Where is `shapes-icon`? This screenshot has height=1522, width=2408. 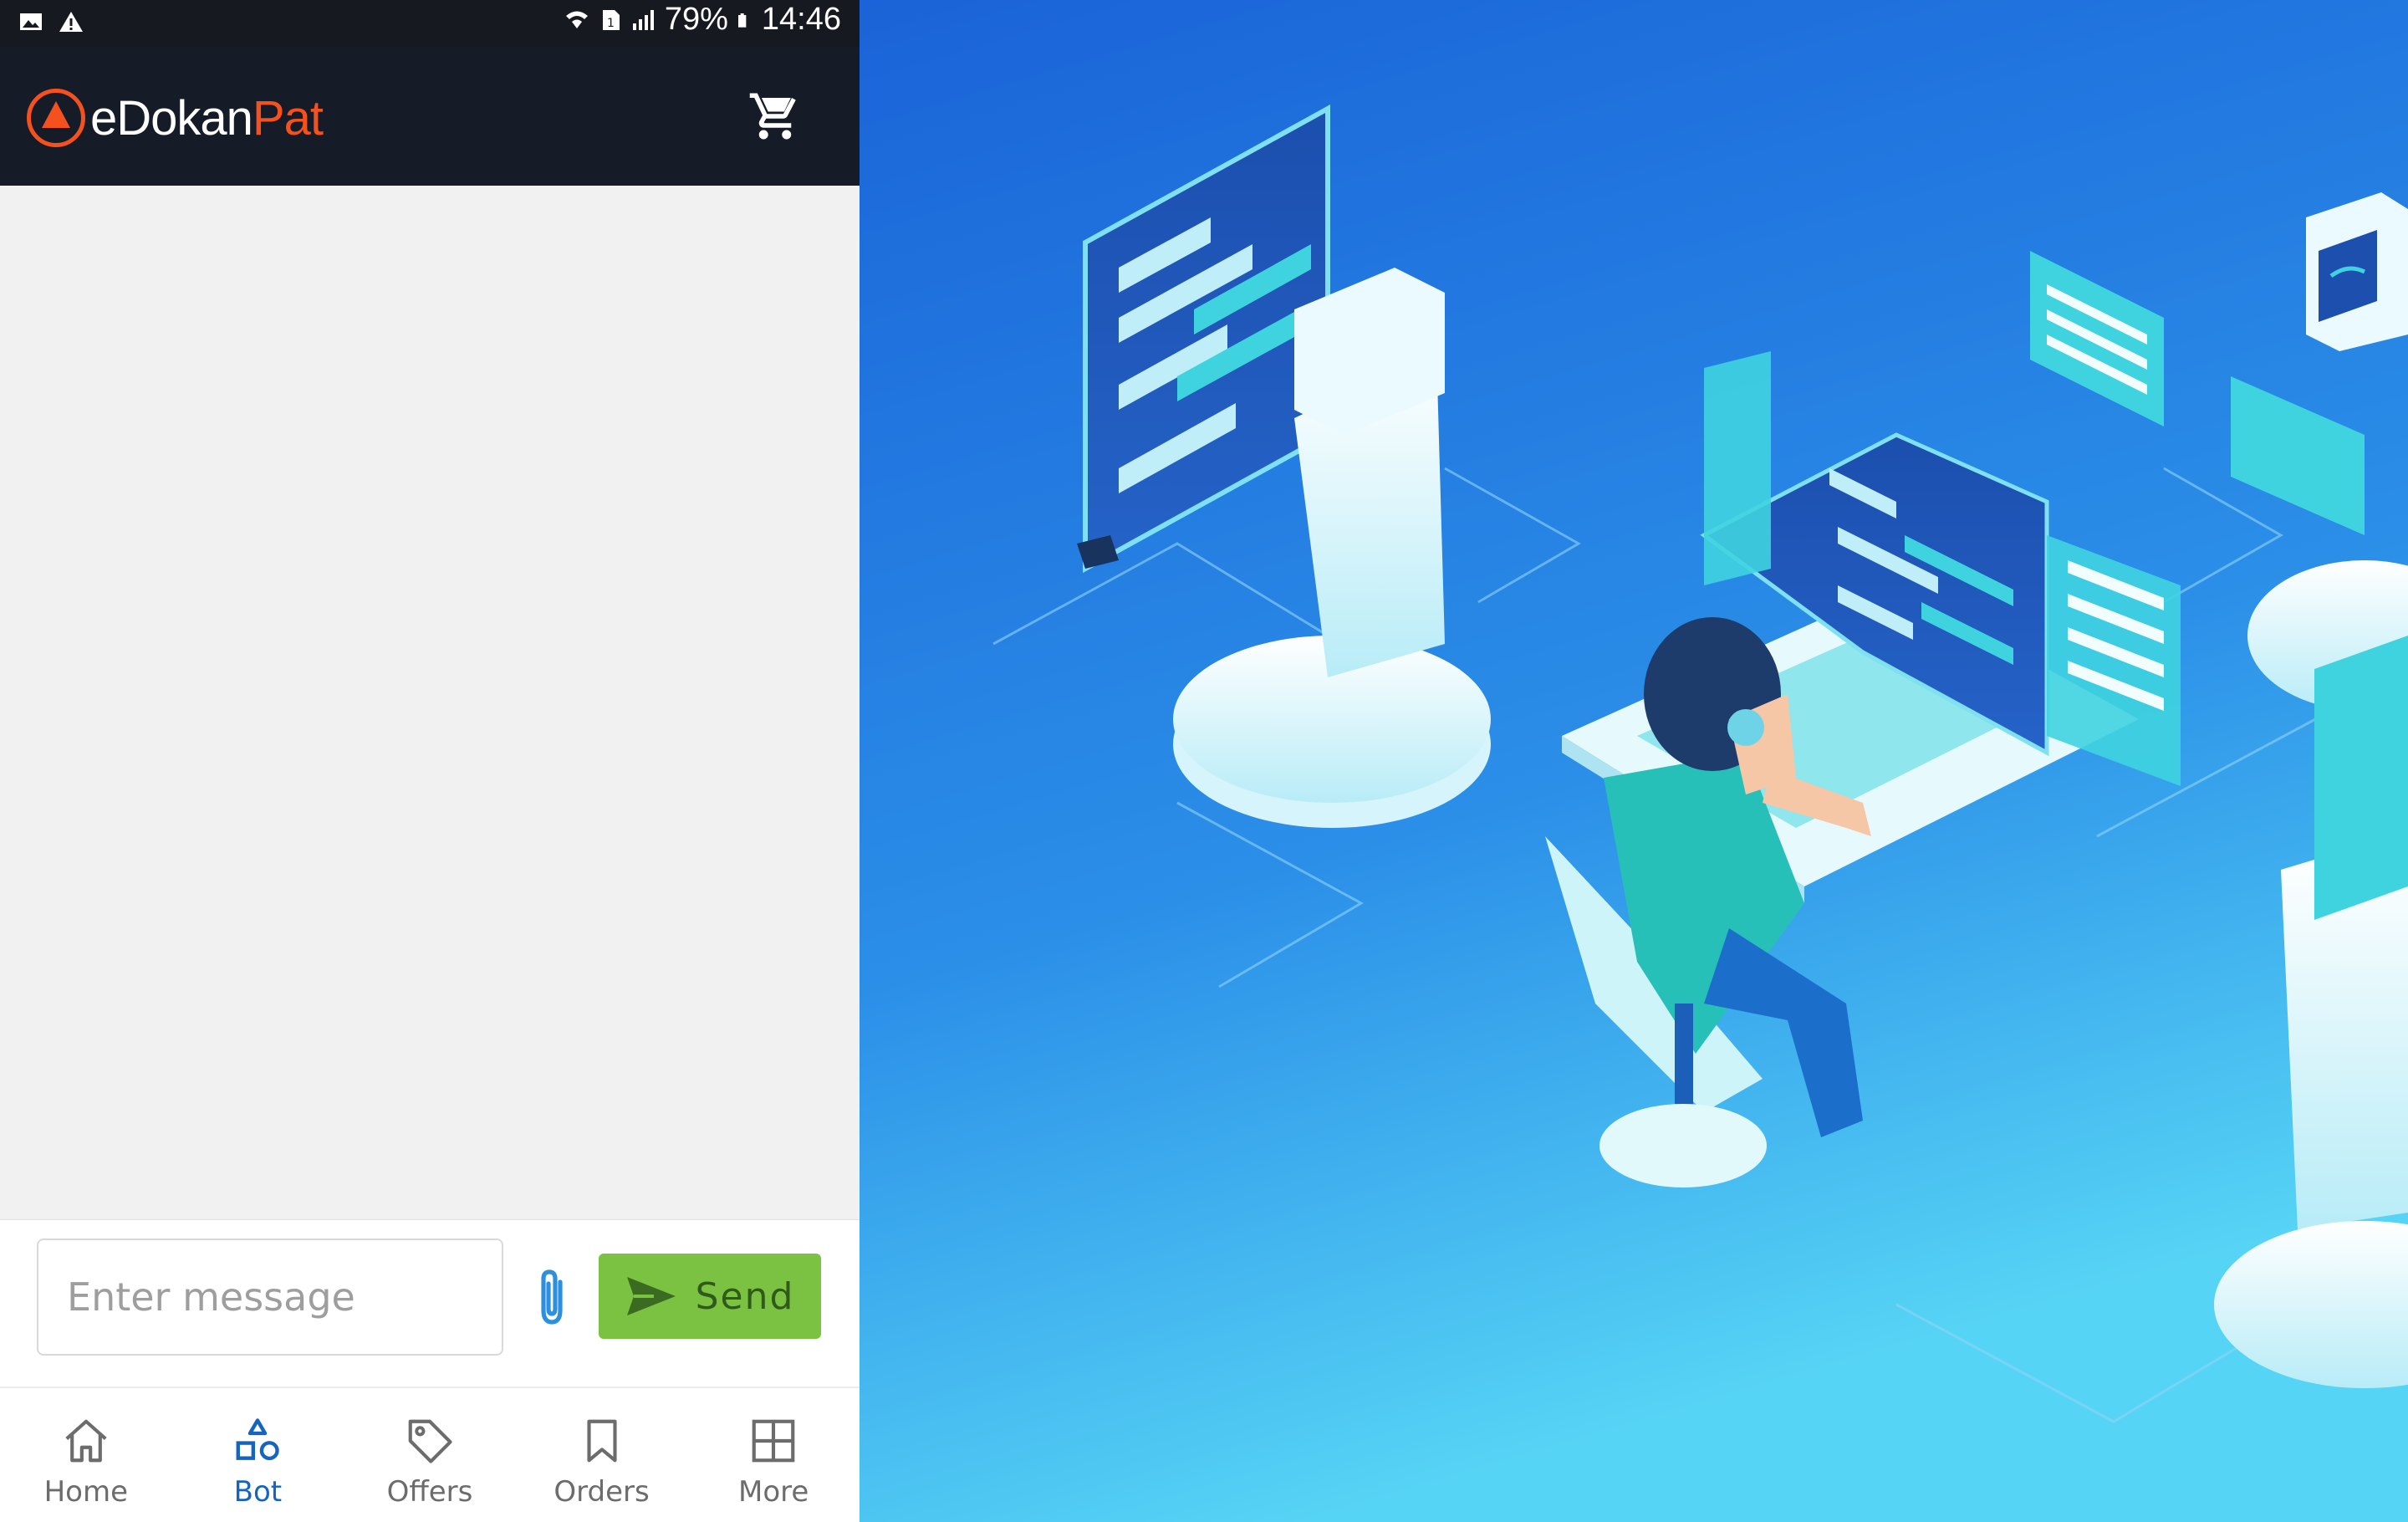
shapes-icon is located at coordinates (258, 1440).